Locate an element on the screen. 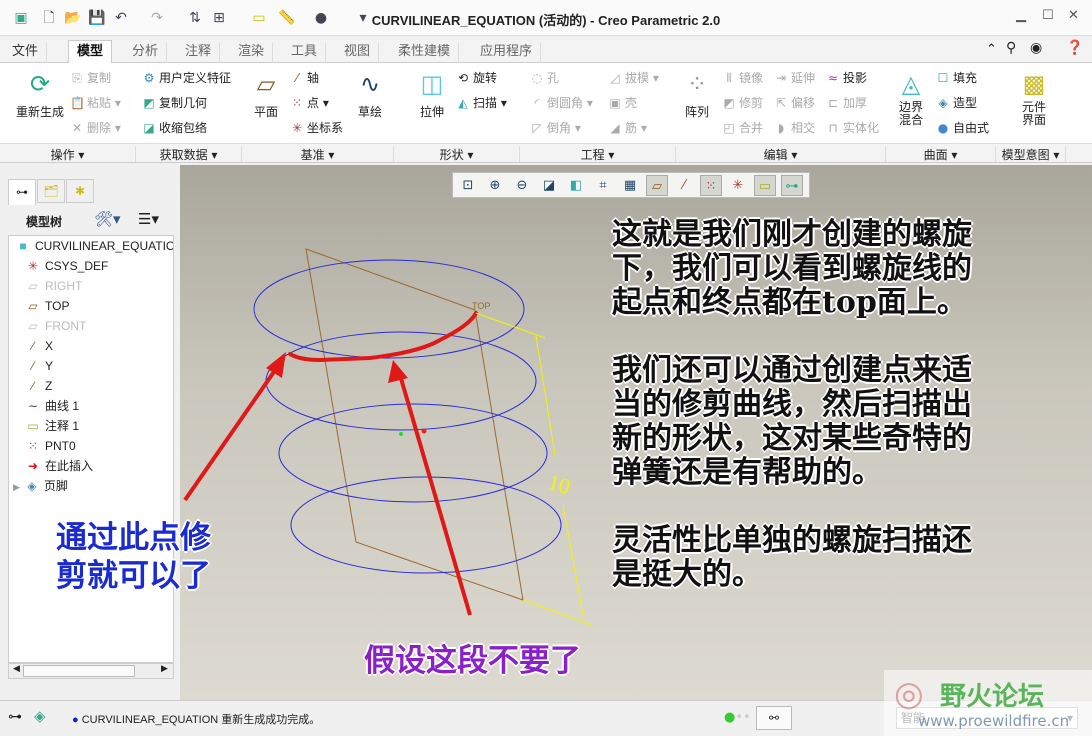 The width and height of the screenshot is (1092, 736). shrinkwrap-button: ◪ 收缩包络 is located at coordinates (174, 127).